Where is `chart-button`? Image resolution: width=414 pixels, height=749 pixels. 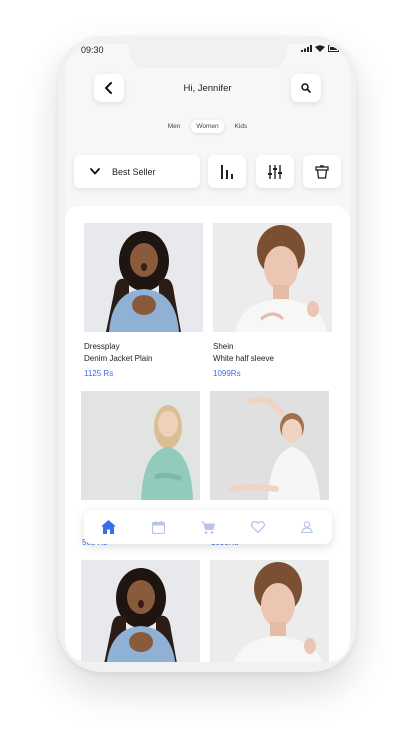 chart-button is located at coordinates (227, 171).